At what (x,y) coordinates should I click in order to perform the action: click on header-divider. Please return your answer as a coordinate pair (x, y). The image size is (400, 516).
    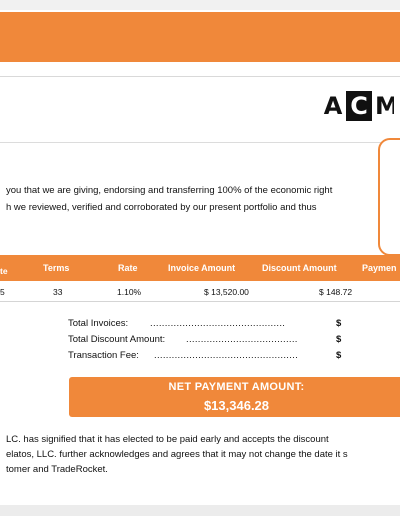
    Looking at the image, I should click on (200, 76).